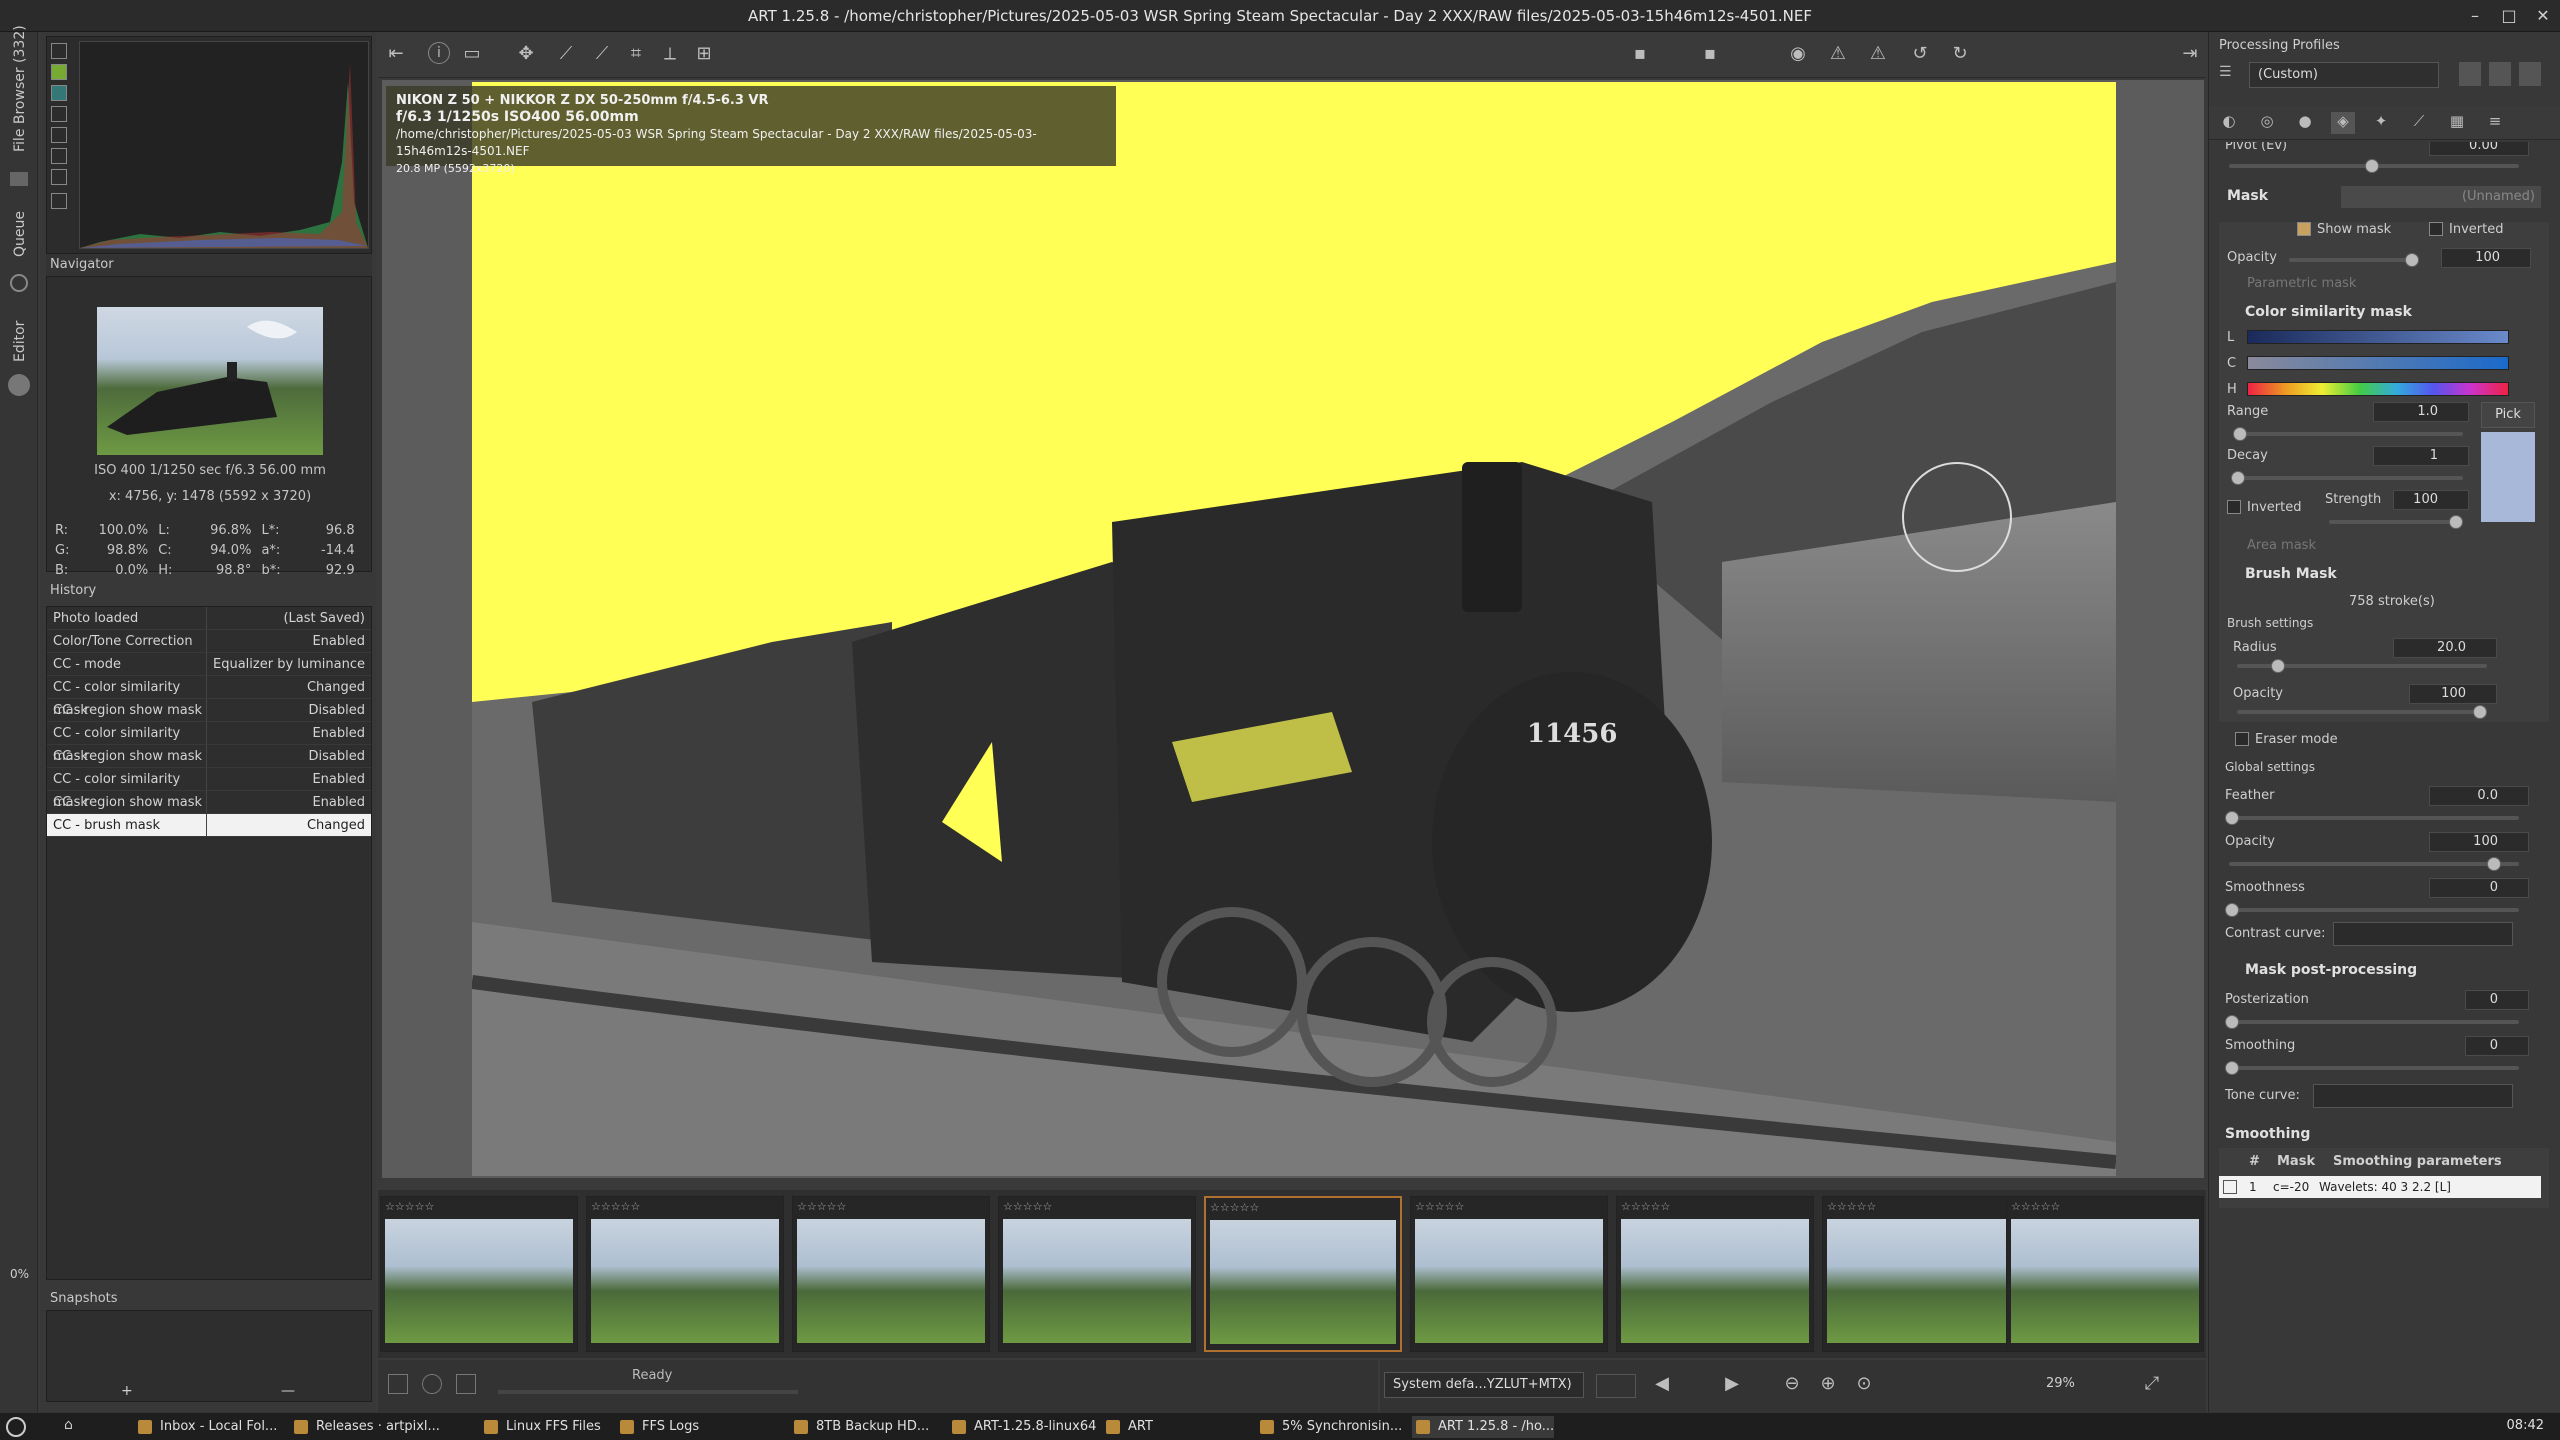 The height and width of the screenshot is (1440, 2560). I want to click on edit-external-icon, so click(466, 1384).